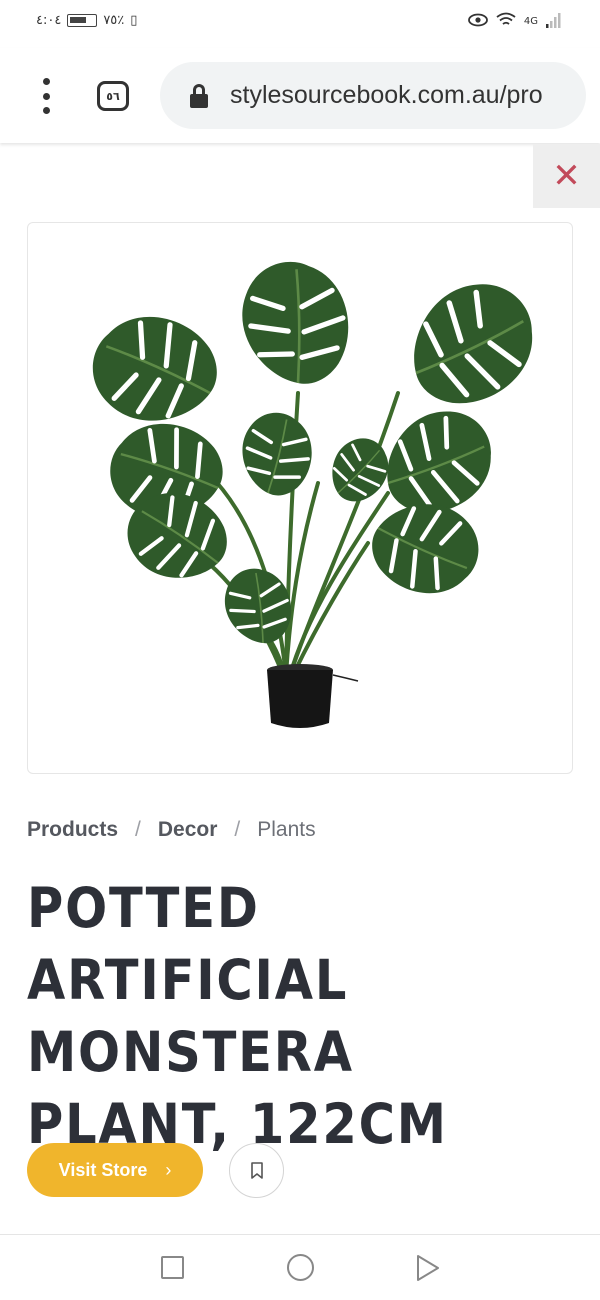 Image resolution: width=600 pixels, height=1300 pixels. Describe the element at coordinates (168, 1169) in the screenshot. I see `chevron-right-icon: ›` at that location.